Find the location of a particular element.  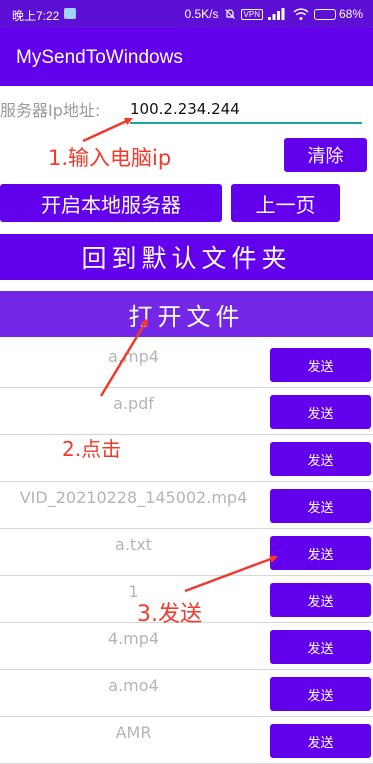

annotation-step1: 1.输入电脑ip is located at coordinates (110, 158).